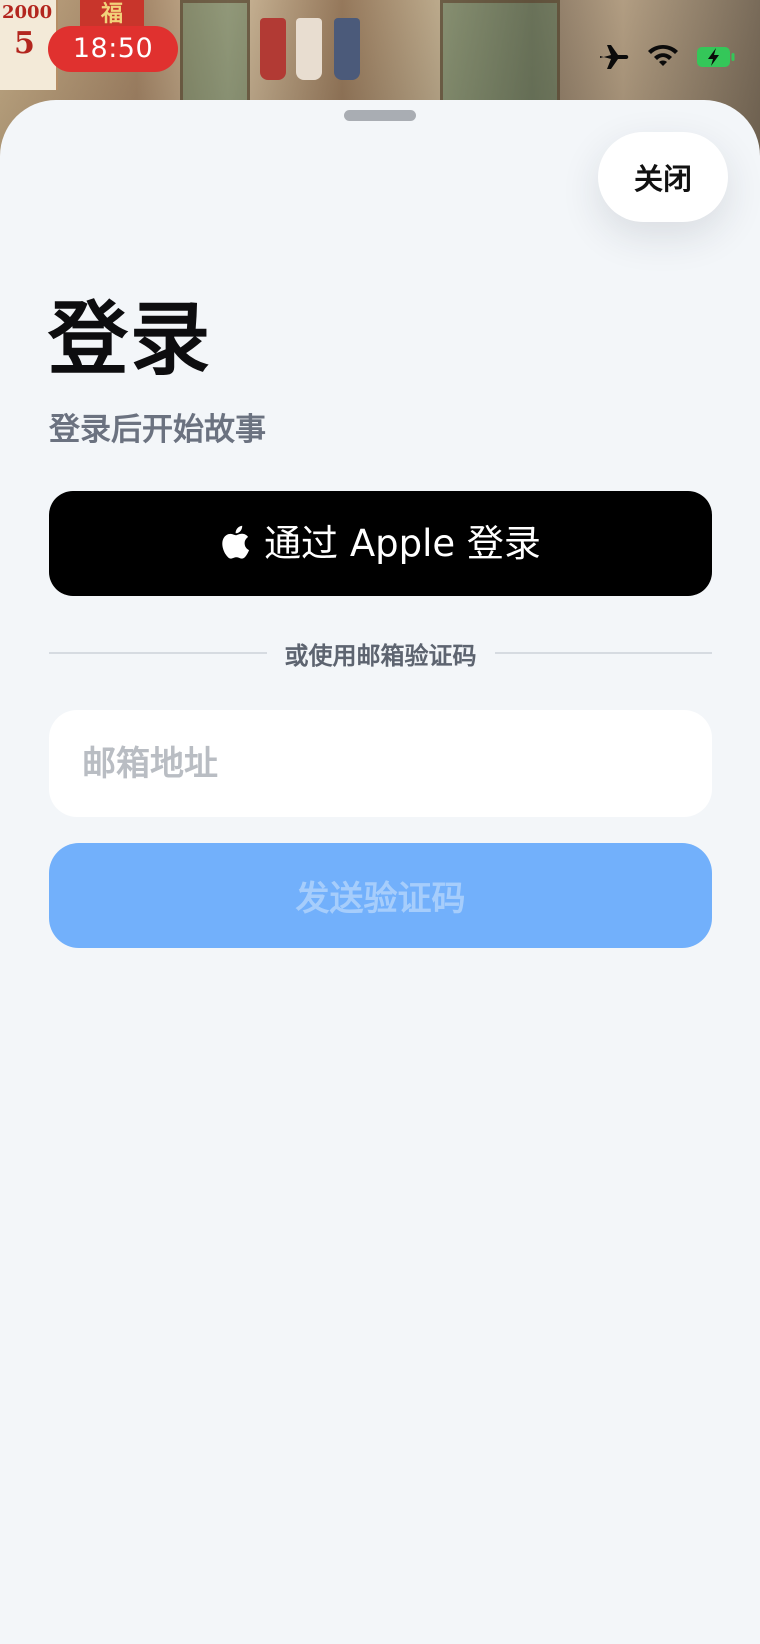  What do you see at coordinates (113, 49) in the screenshot?
I see `status-time: 18:50` at bounding box center [113, 49].